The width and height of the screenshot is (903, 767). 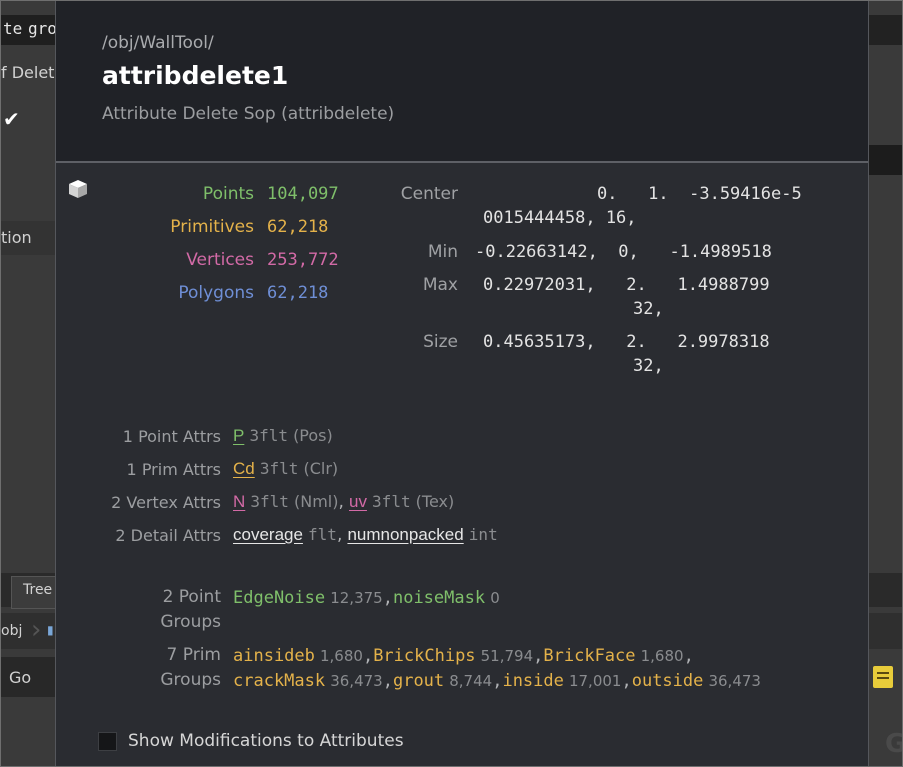 What do you see at coordinates (626, 285) in the screenshot?
I see `bbox-max-line1: 0.22972031, 2. 1.4988799` at bounding box center [626, 285].